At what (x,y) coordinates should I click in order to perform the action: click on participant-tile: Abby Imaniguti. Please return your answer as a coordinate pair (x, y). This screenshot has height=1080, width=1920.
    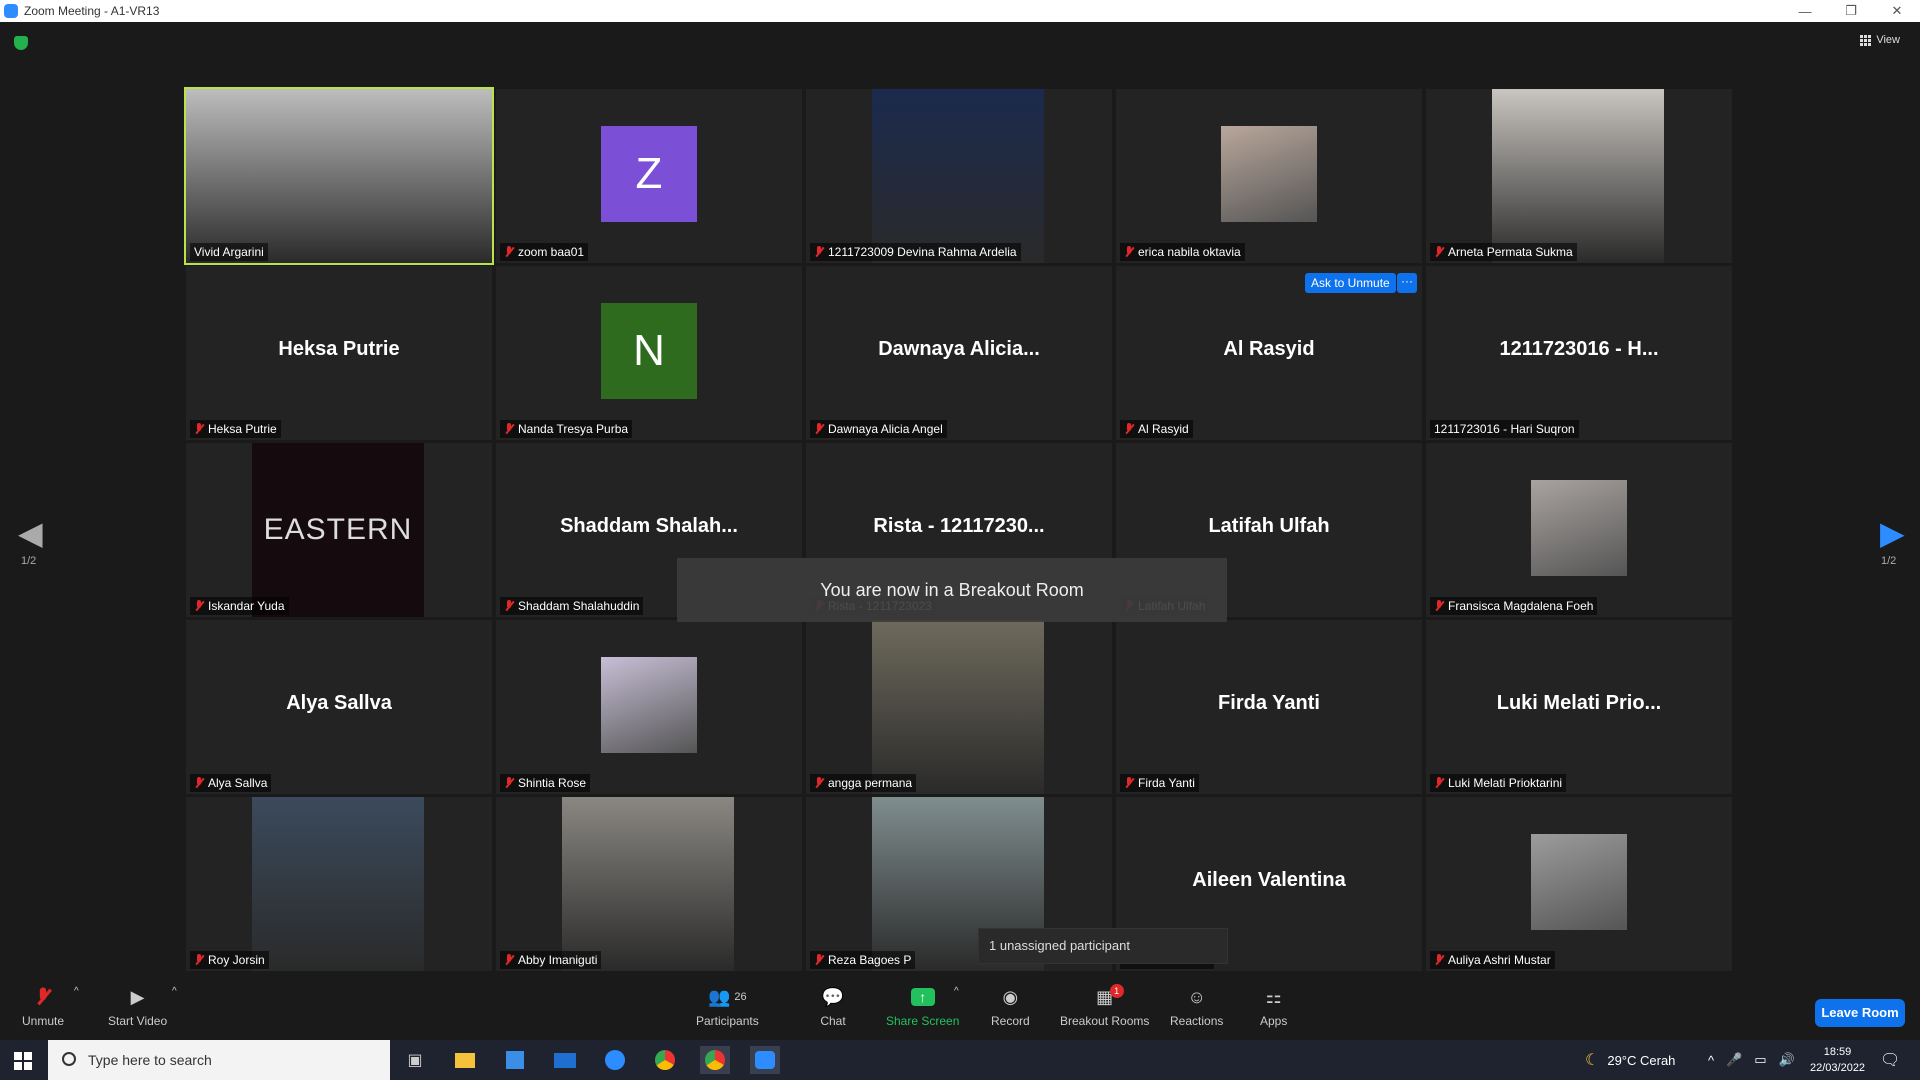
    Looking at the image, I should click on (649, 884).